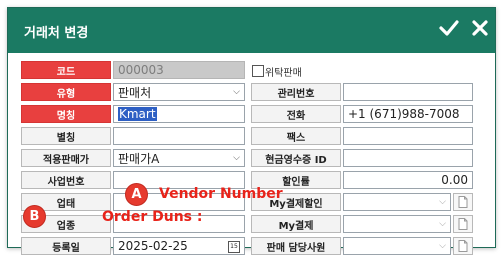 Image resolution: width=504 pixels, height=255 pixels. I want to click on label-type: 유형, so click(66, 92).